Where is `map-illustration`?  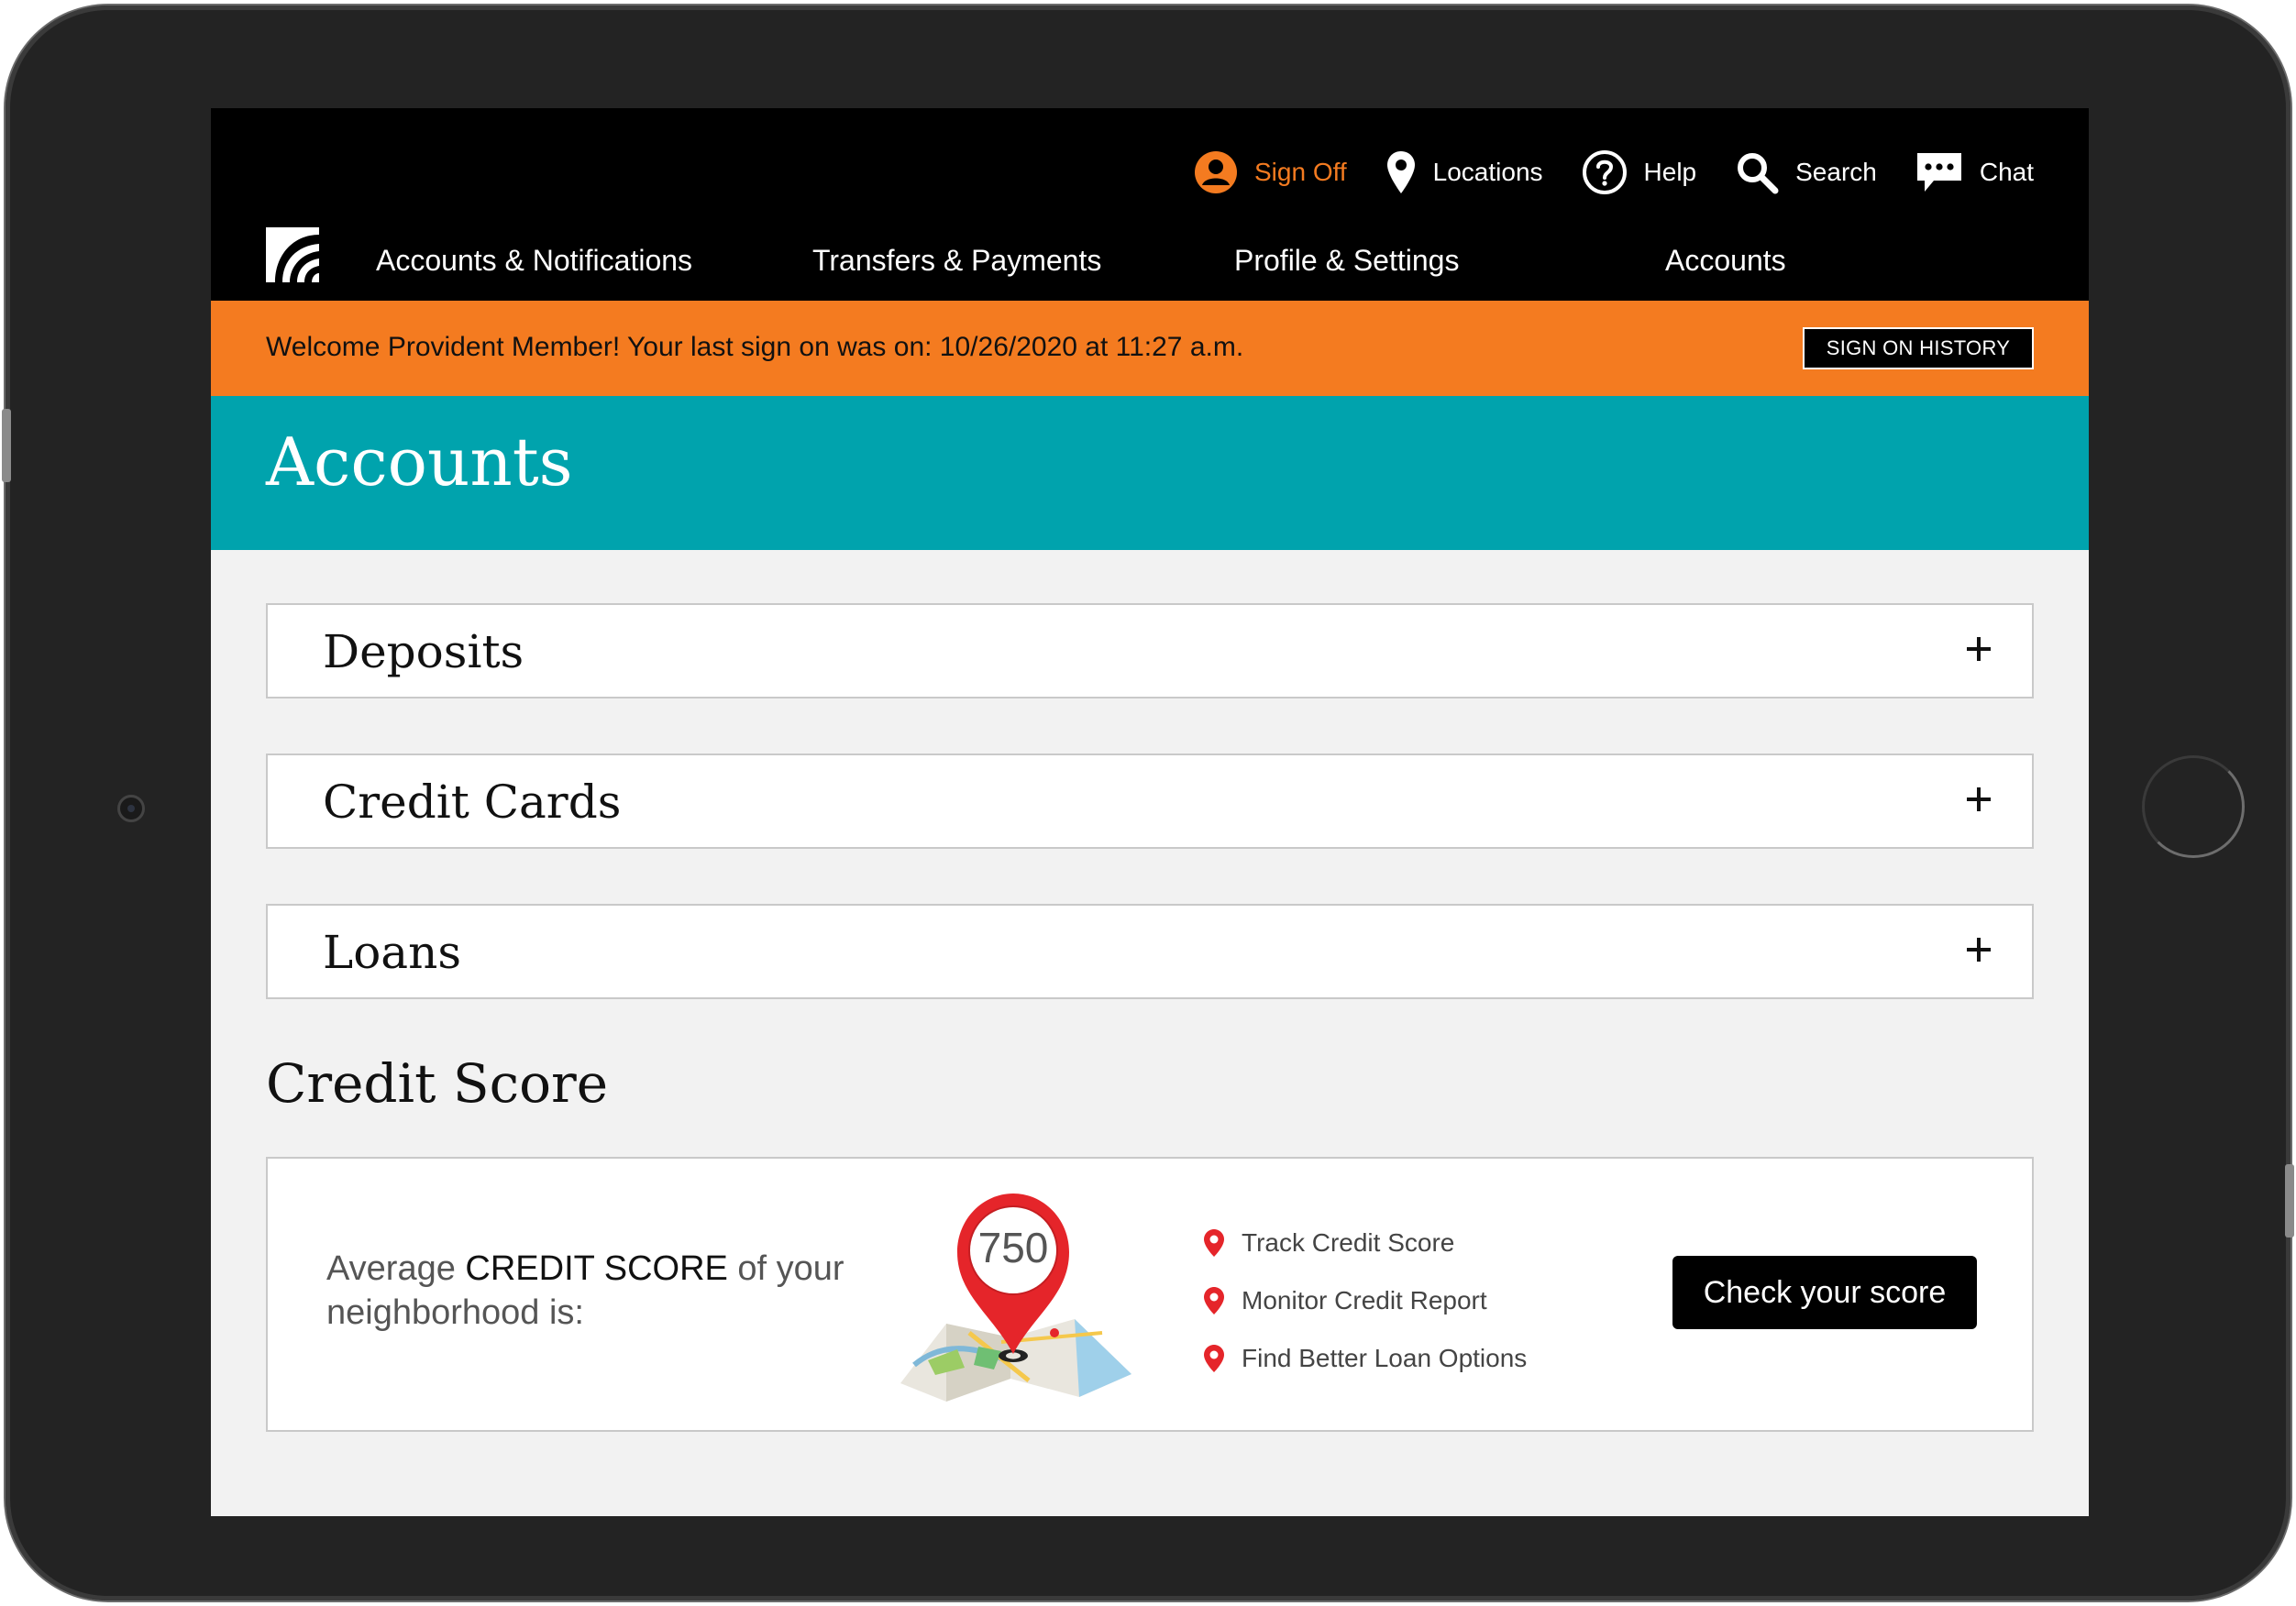
map-illustration is located at coordinates (1015, 1298).